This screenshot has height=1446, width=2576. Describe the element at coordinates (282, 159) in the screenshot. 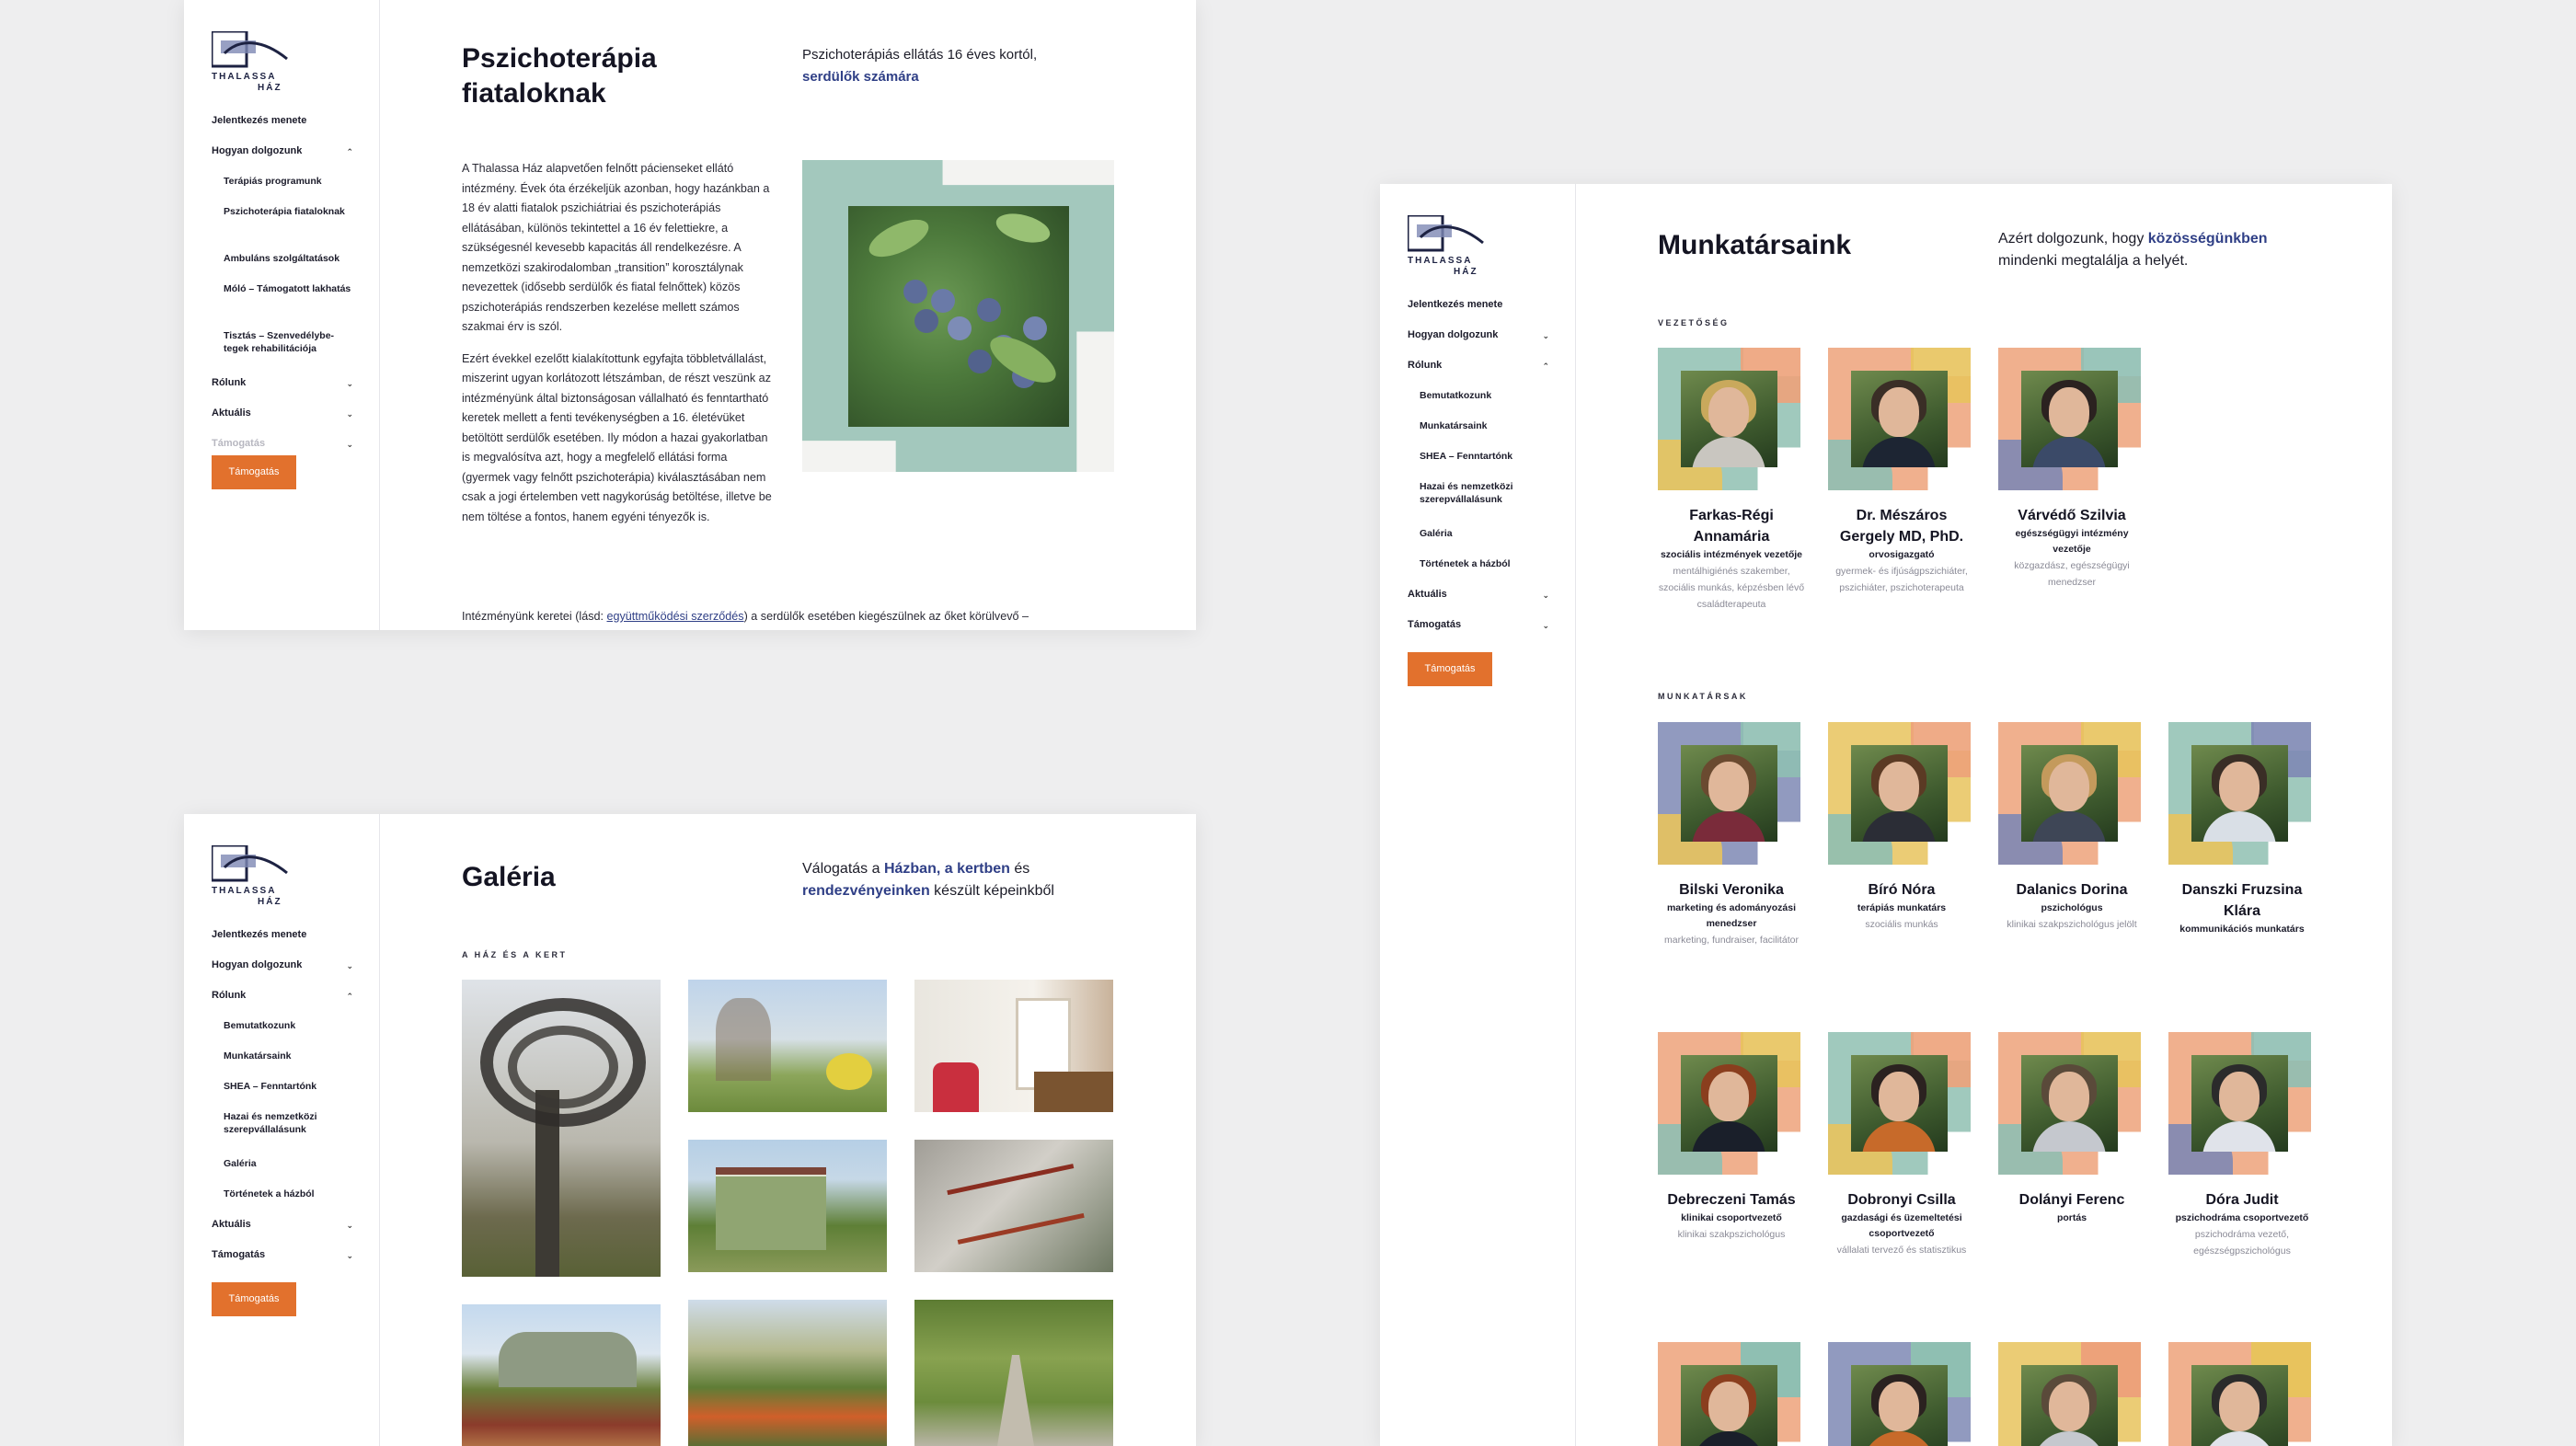

I see `sidebar-item-hogyan-dolgozunk: Hogyan dolgozunk ⌃` at that location.